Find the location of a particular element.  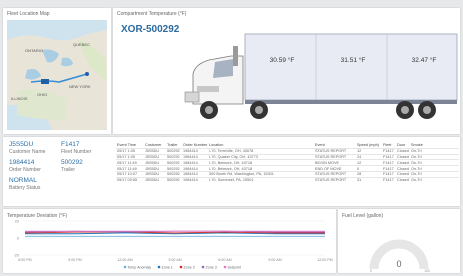

zone-1-temperature: 30.59 °F is located at coordinates (282, 60).